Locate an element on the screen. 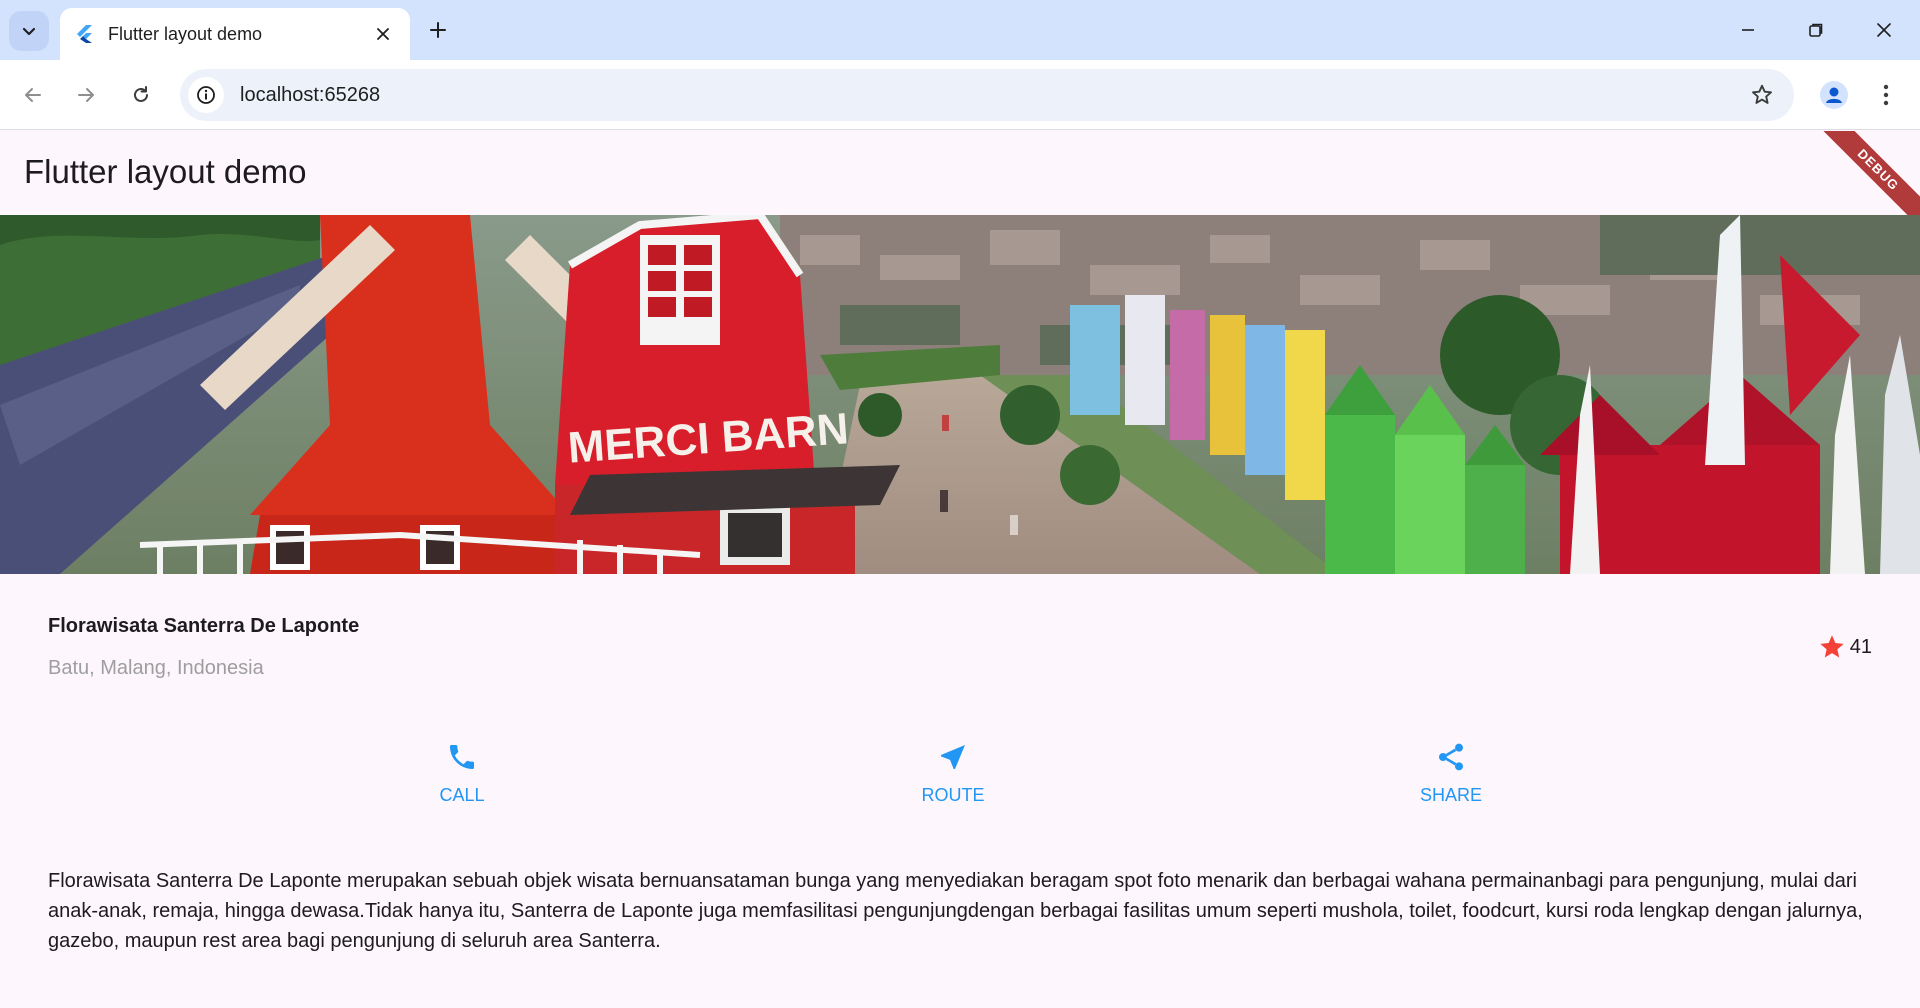 The image size is (1920, 1008). route-button: ROUTE is located at coordinates (953, 773).